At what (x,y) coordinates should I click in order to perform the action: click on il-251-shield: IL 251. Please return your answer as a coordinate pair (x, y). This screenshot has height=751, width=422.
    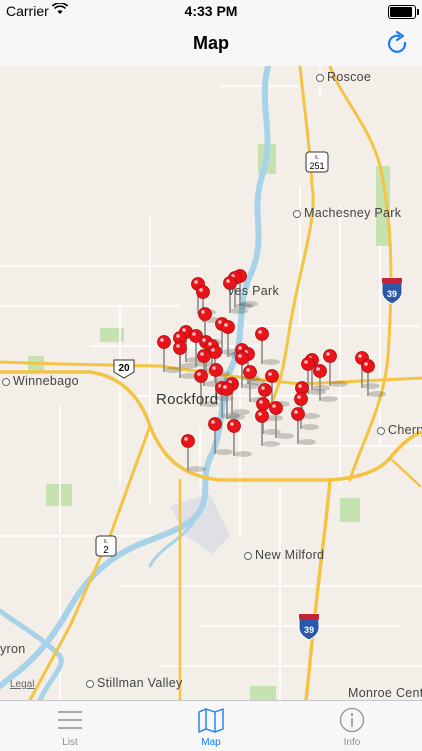
    Looking at the image, I should click on (317, 162).